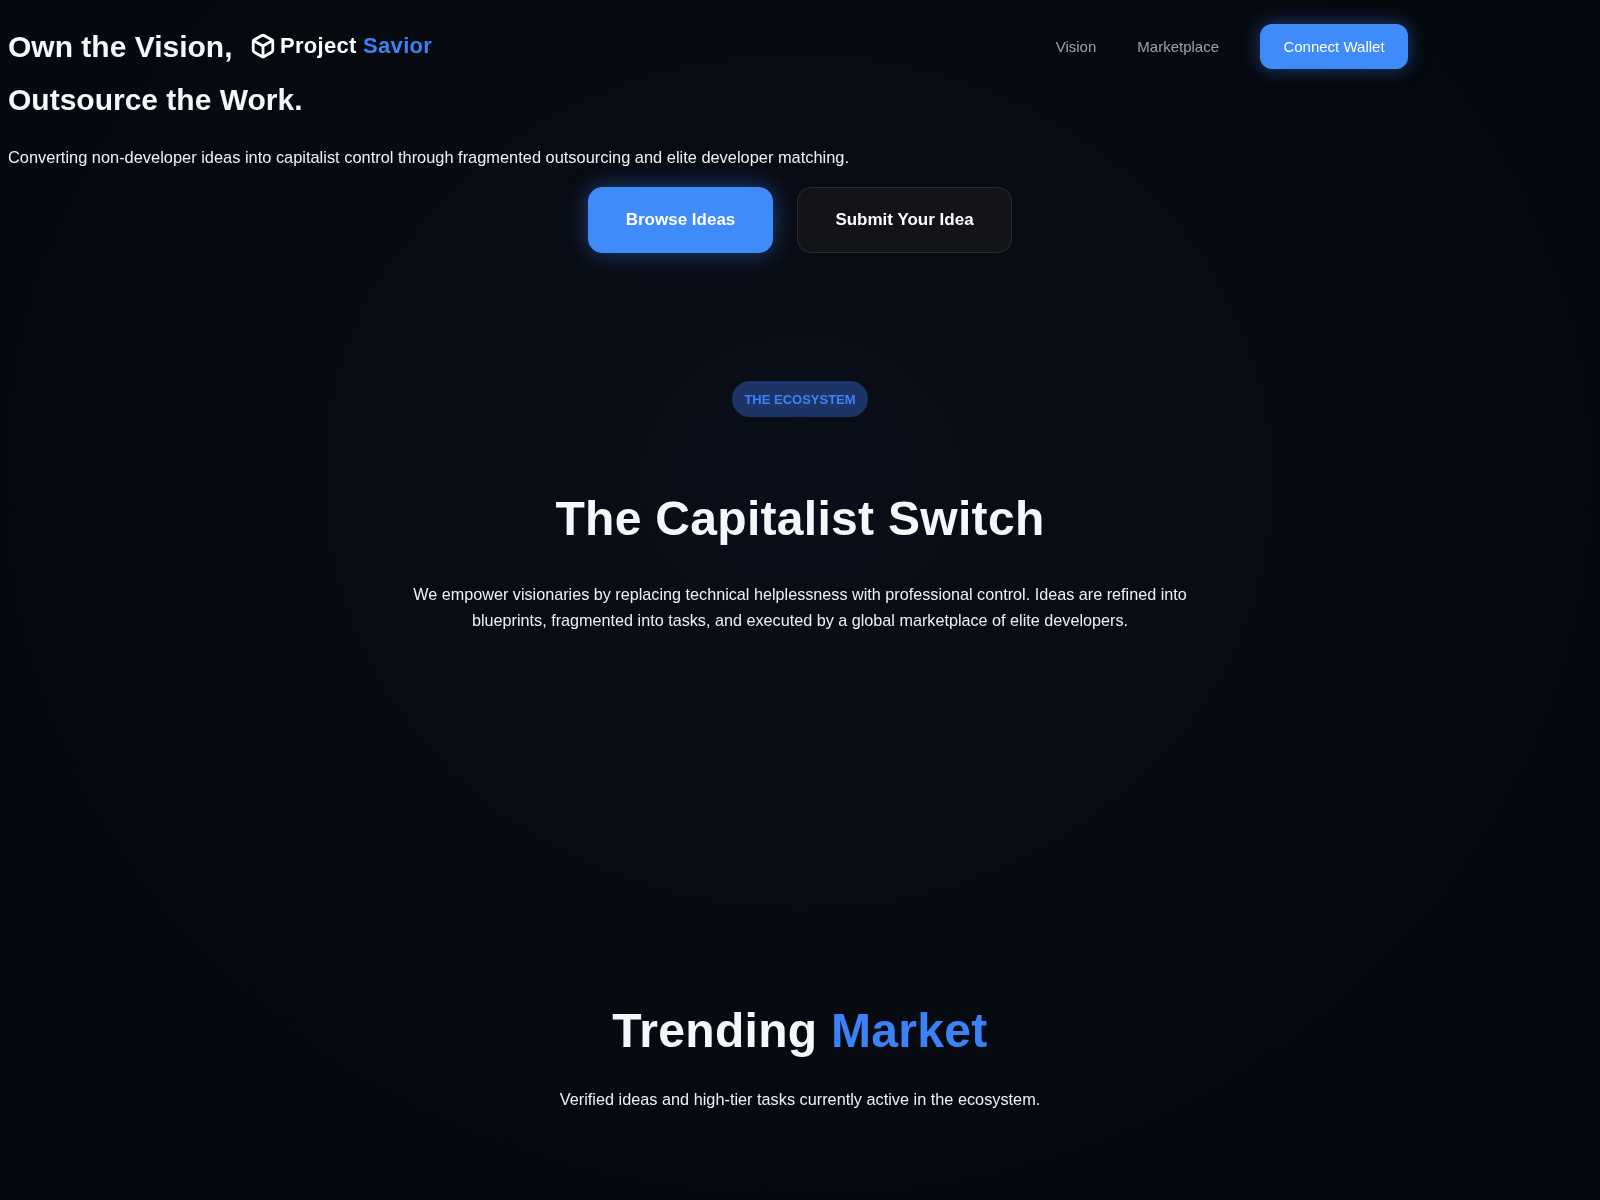 The image size is (1600, 1200). Describe the element at coordinates (1076, 46) in the screenshot. I see `nav-link: Vision` at that location.